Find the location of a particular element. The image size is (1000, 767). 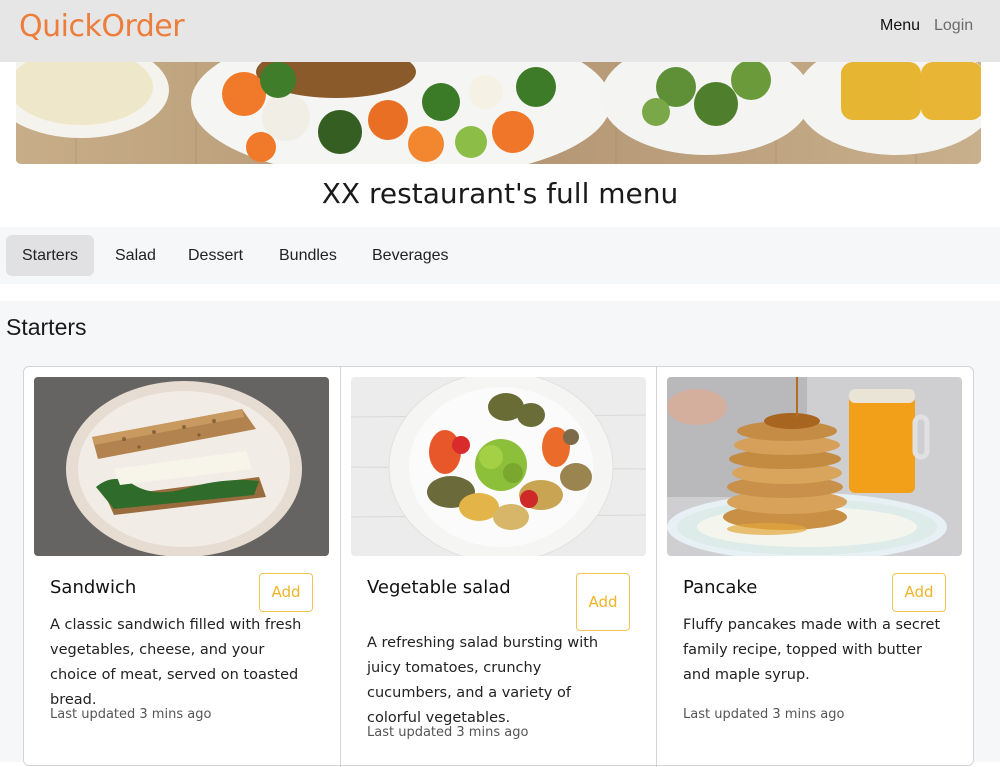

item-name: Vegetable salad is located at coordinates (439, 587).